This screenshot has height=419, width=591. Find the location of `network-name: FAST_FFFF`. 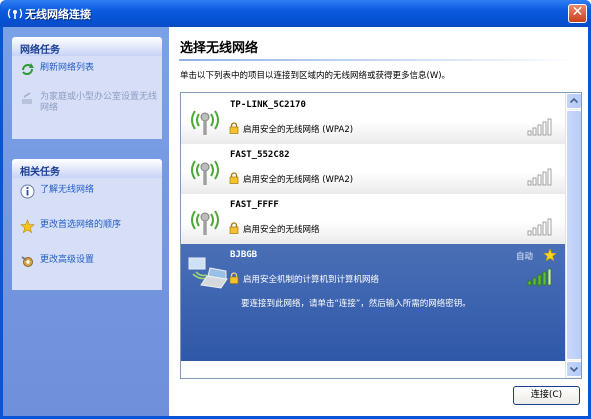

network-name: FAST_FFFF is located at coordinates (254, 205).